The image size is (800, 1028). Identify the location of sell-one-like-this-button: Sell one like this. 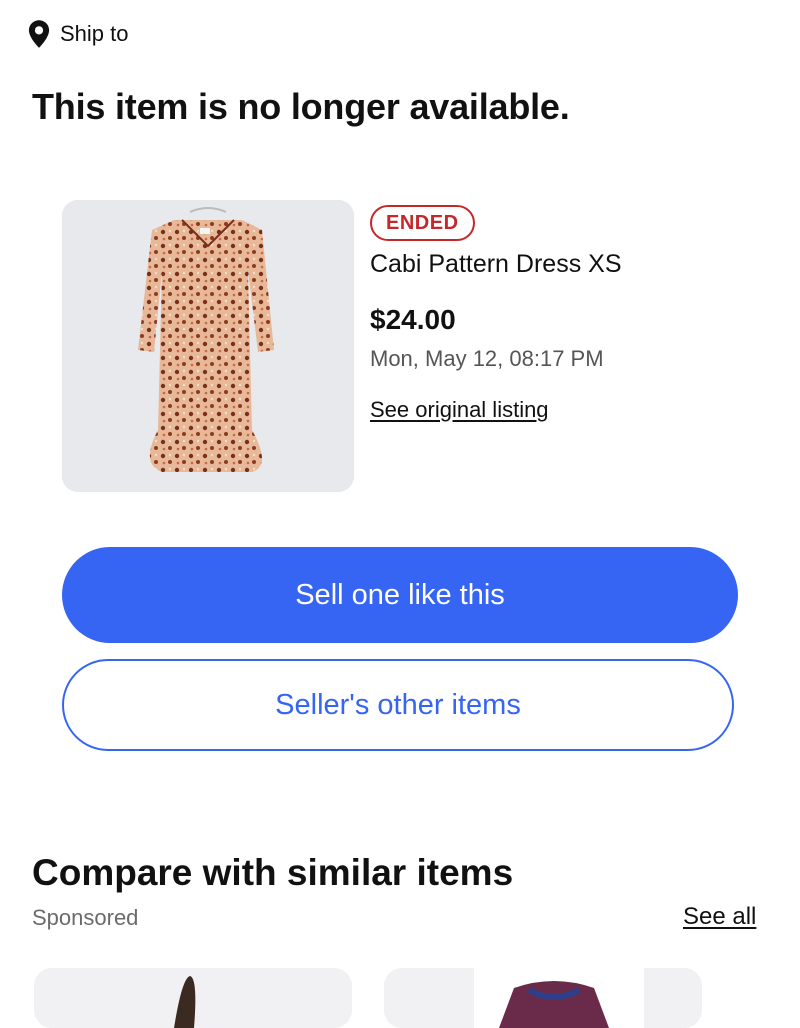
(400, 595).